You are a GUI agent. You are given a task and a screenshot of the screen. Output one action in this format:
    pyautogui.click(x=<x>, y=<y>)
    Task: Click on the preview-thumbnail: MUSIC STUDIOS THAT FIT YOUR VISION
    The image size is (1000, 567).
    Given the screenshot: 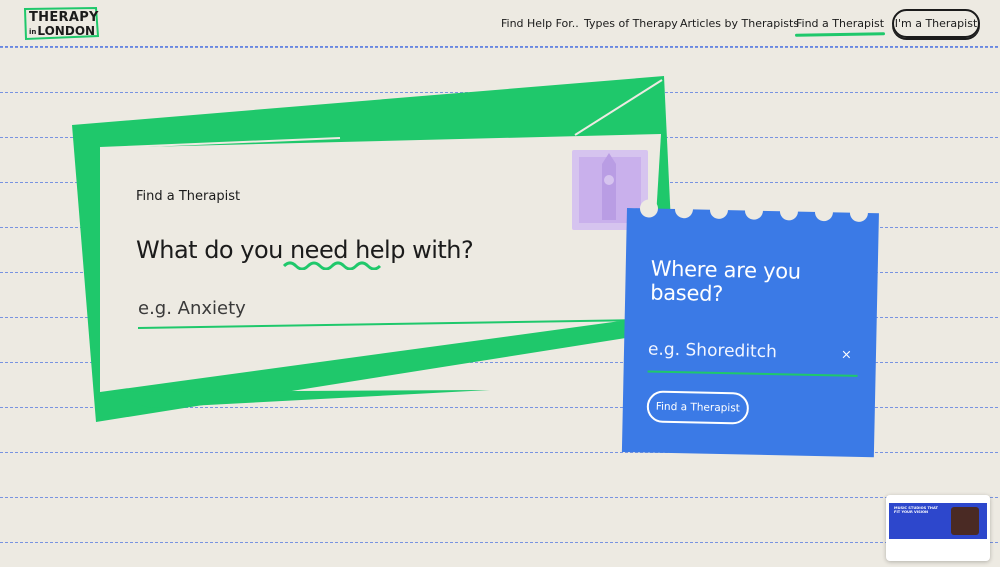 What is the action you would take?
    pyautogui.click(x=938, y=528)
    